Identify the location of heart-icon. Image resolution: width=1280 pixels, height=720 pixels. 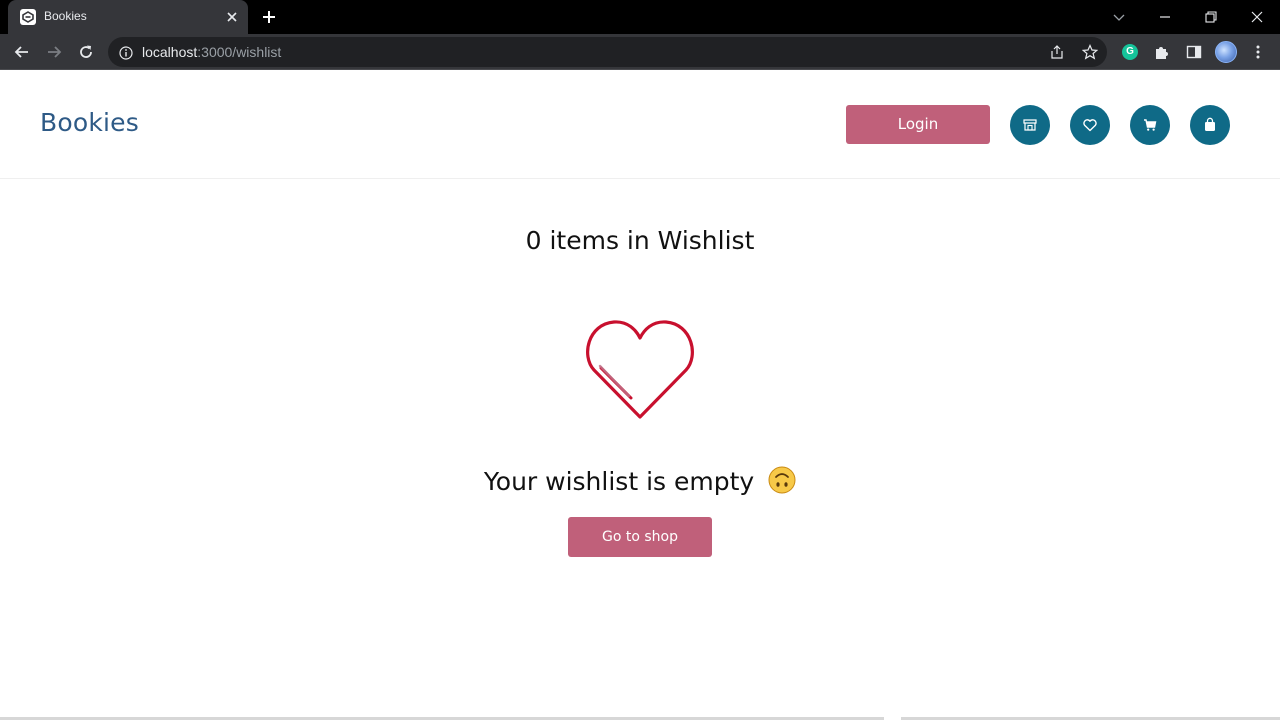
(1090, 125).